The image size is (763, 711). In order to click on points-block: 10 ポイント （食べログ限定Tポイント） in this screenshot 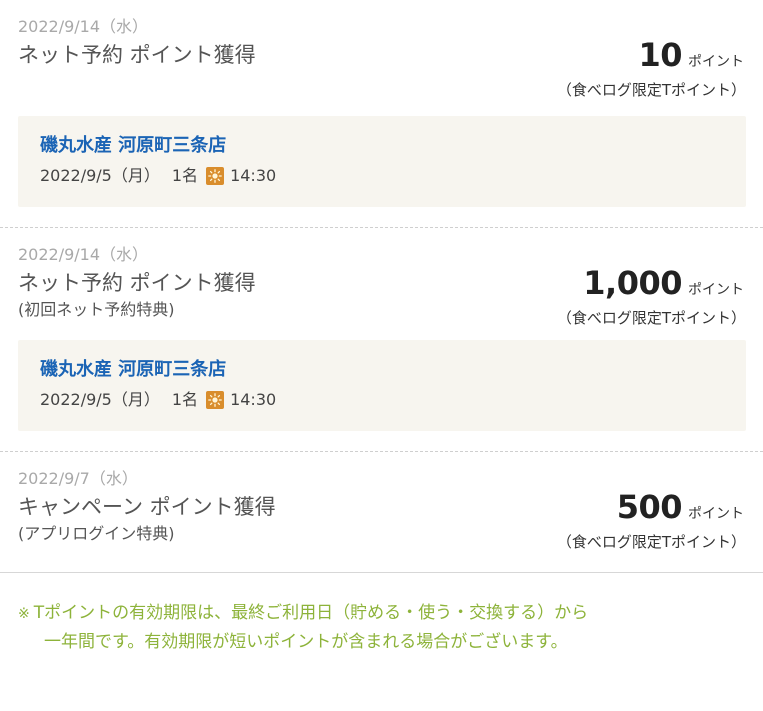, I will do `click(631, 68)`.